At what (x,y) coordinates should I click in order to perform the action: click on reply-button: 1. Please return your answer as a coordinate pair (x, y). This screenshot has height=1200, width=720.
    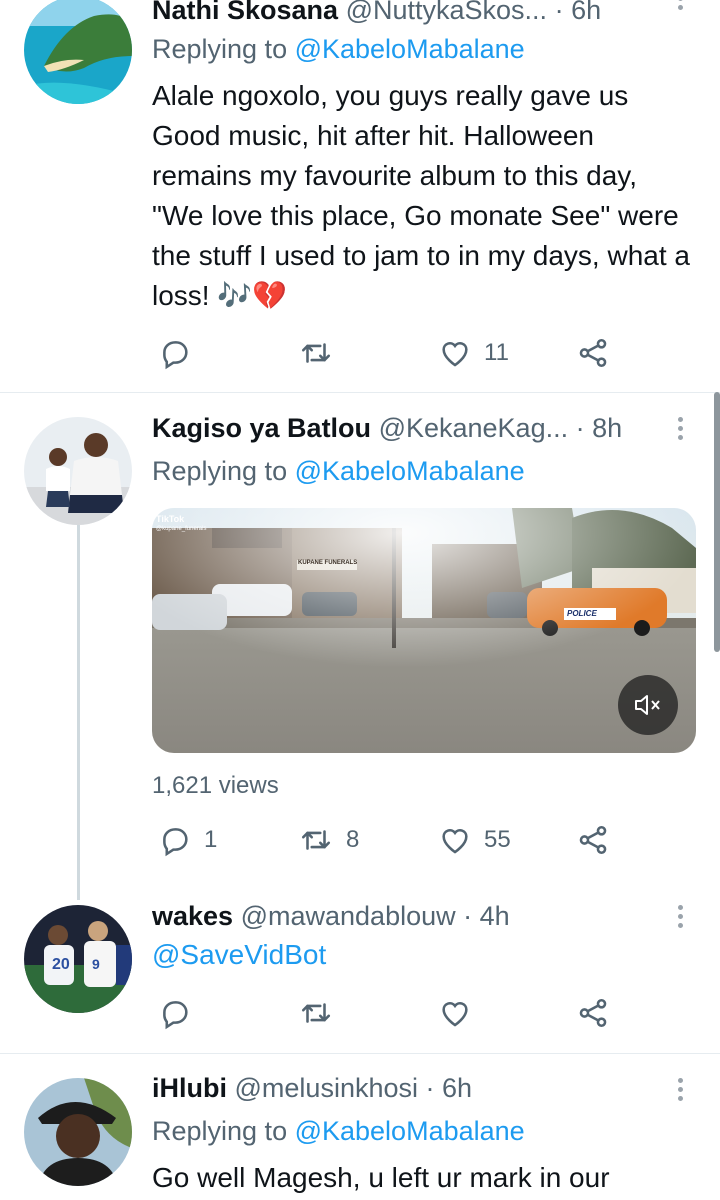
    Looking at the image, I should click on (187, 840).